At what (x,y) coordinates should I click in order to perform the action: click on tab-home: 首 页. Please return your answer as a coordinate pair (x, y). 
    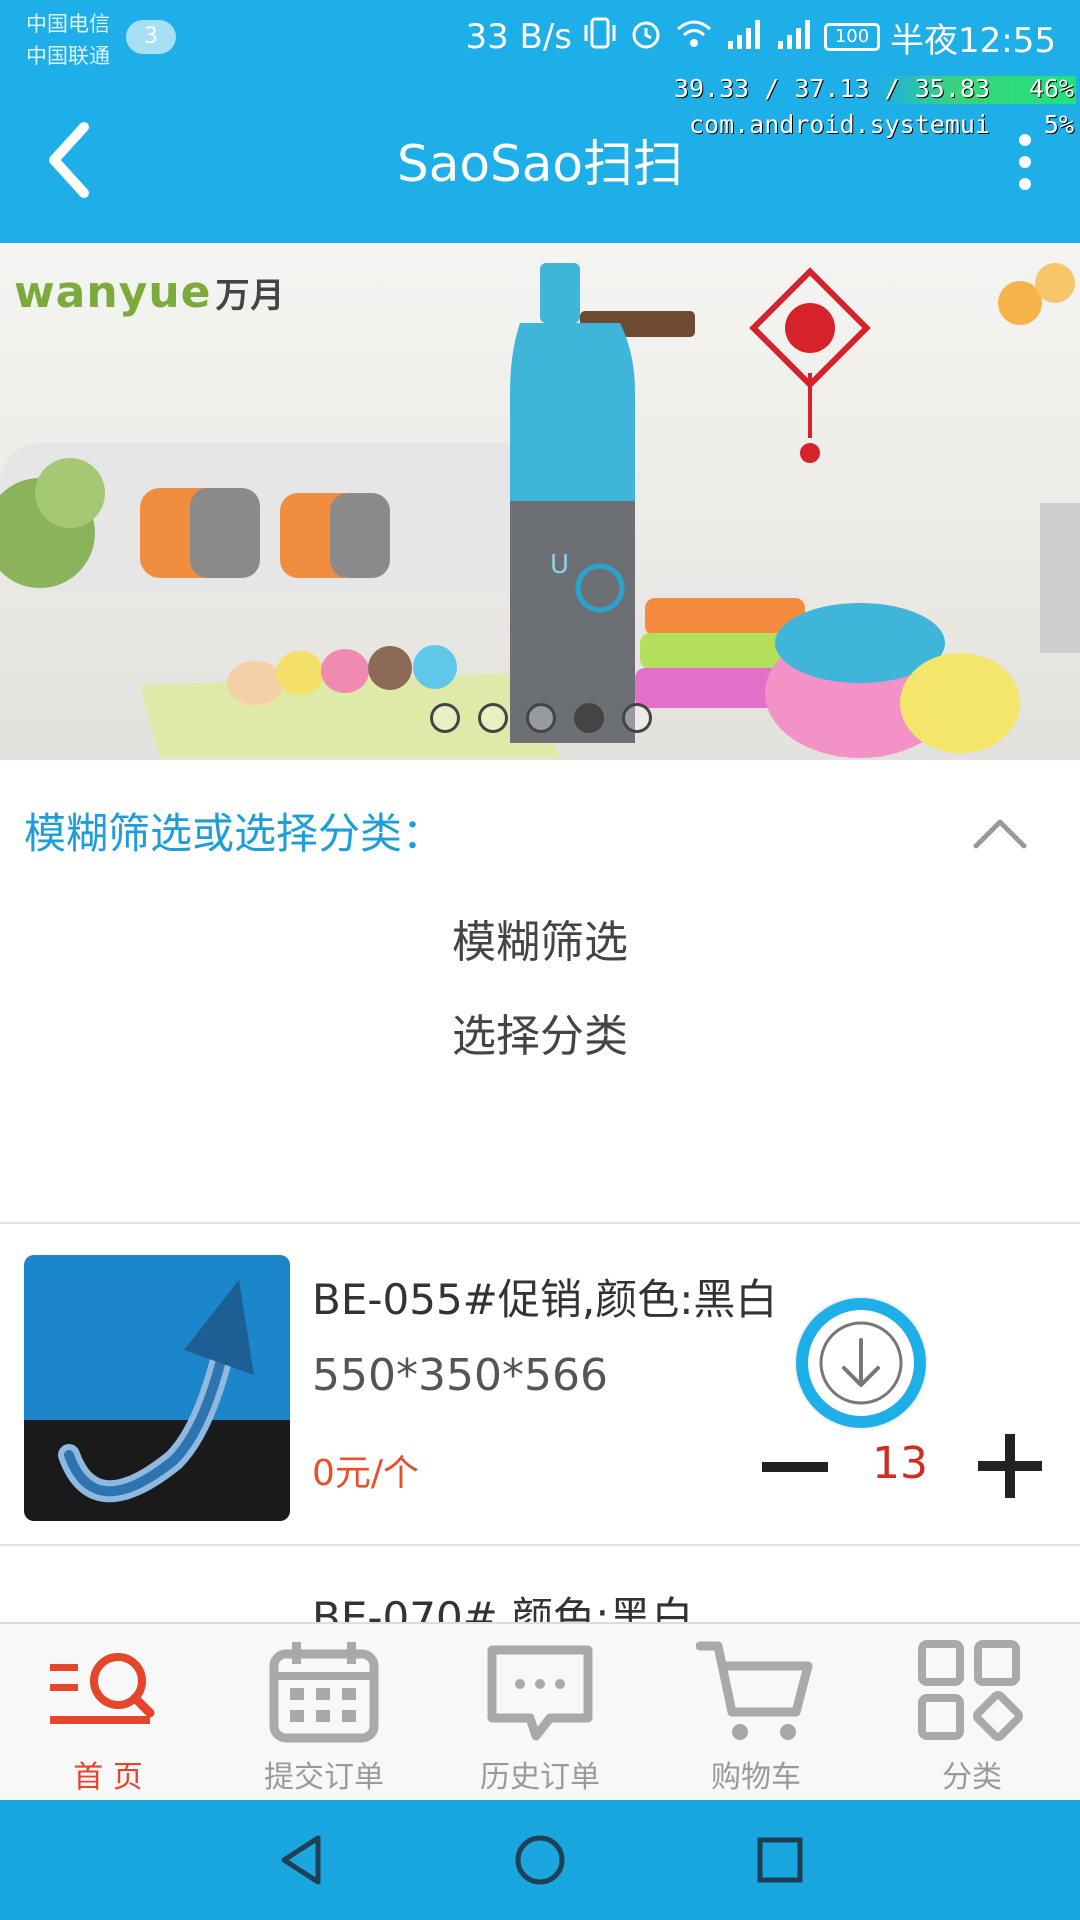
    Looking at the image, I should click on (108, 1713).